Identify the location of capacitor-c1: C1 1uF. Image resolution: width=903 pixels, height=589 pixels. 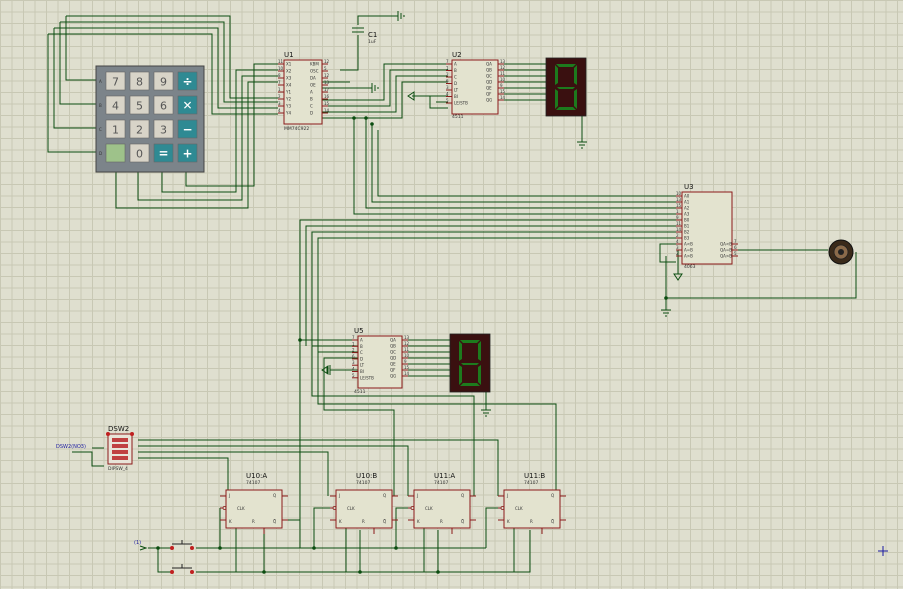
(364, 36).